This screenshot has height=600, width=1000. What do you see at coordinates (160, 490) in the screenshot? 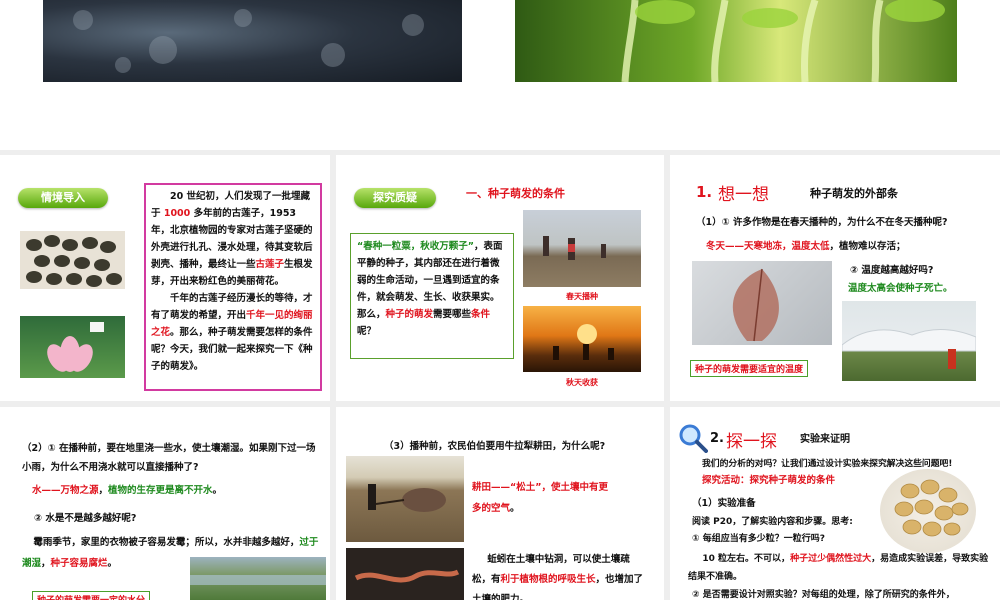
I see `highlight-text: 植物的生存更是离不开水` at bounding box center [160, 490].